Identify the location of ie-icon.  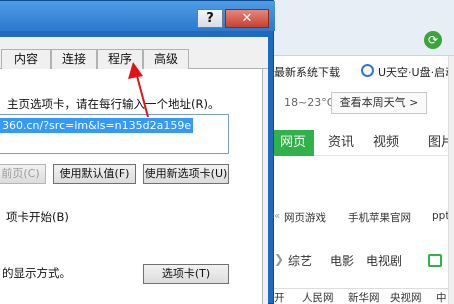
(367, 70).